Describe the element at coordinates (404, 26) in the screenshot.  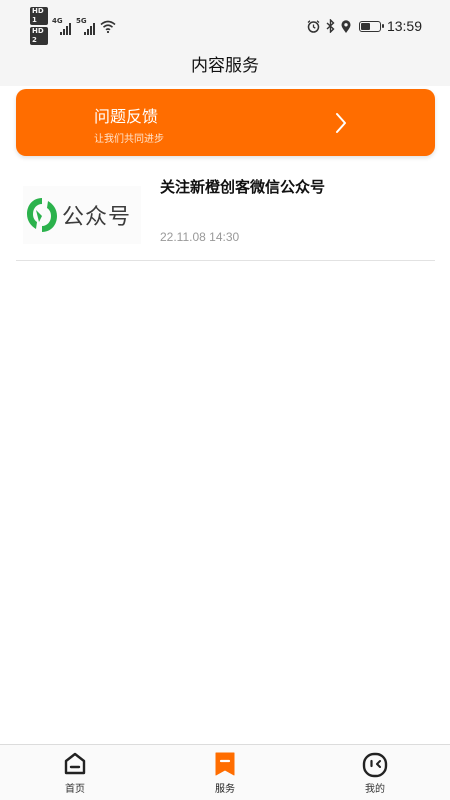
I see `clock: 13:59` at that location.